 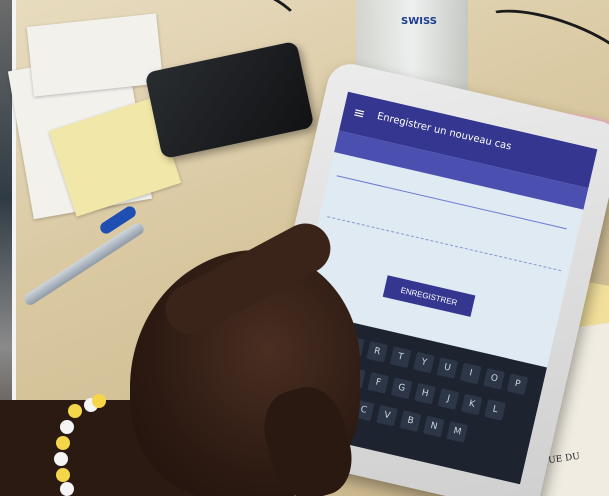 What do you see at coordinates (424, 362) in the screenshot?
I see `key-y: Y` at bounding box center [424, 362].